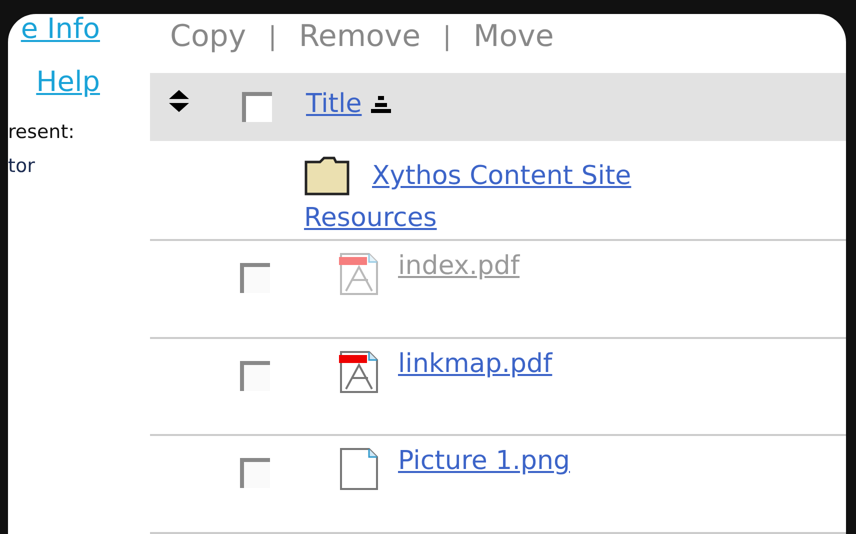 This screenshot has height=534, width=856. Describe the element at coordinates (179, 100) in the screenshot. I see `sort-icon` at that location.